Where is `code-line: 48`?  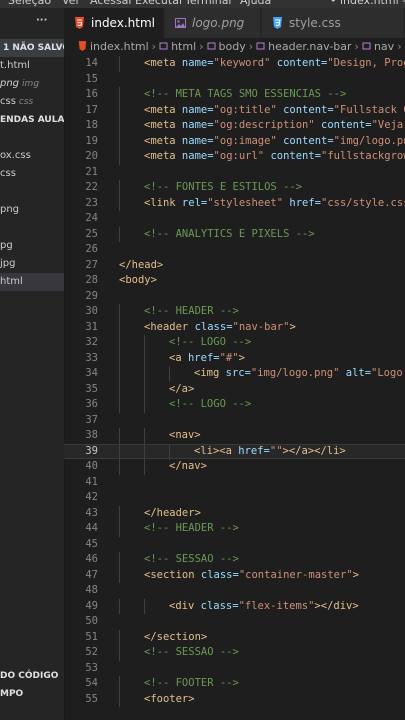
code-line: 48 is located at coordinates (234, 591).